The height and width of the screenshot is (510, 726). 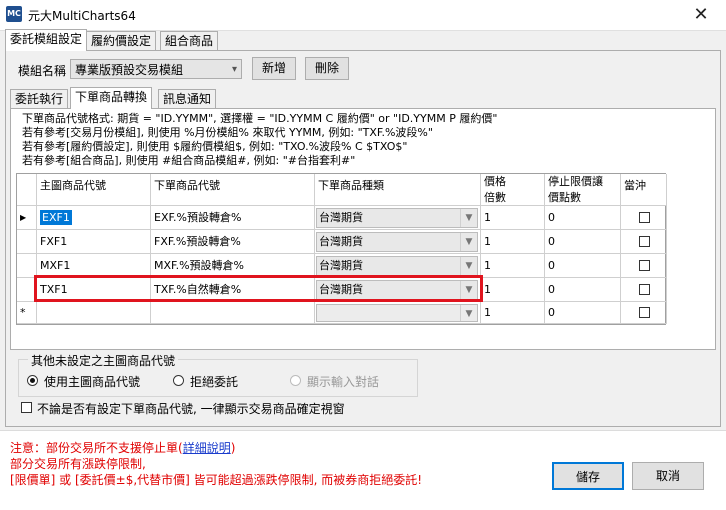 What do you see at coordinates (27, 313) in the screenshot?
I see `row-marker: *` at bounding box center [27, 313].